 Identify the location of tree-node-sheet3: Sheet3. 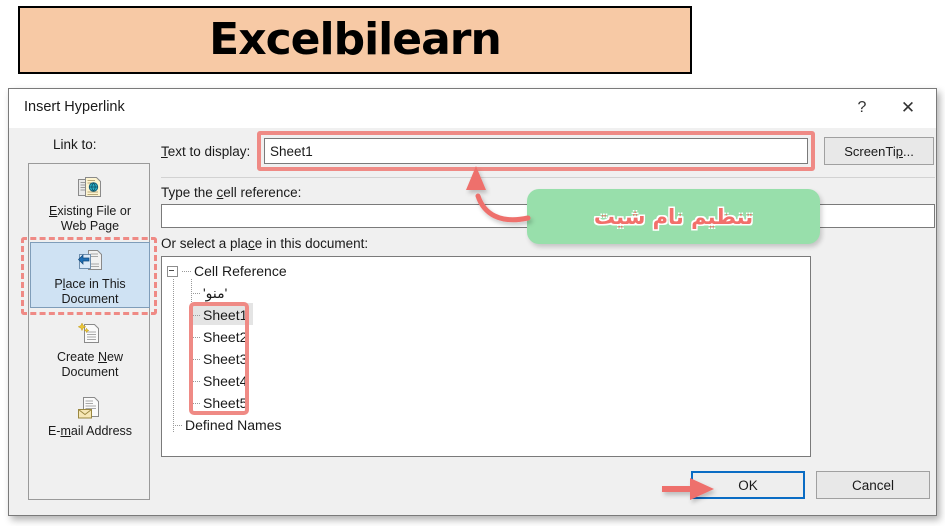
(219, 358).